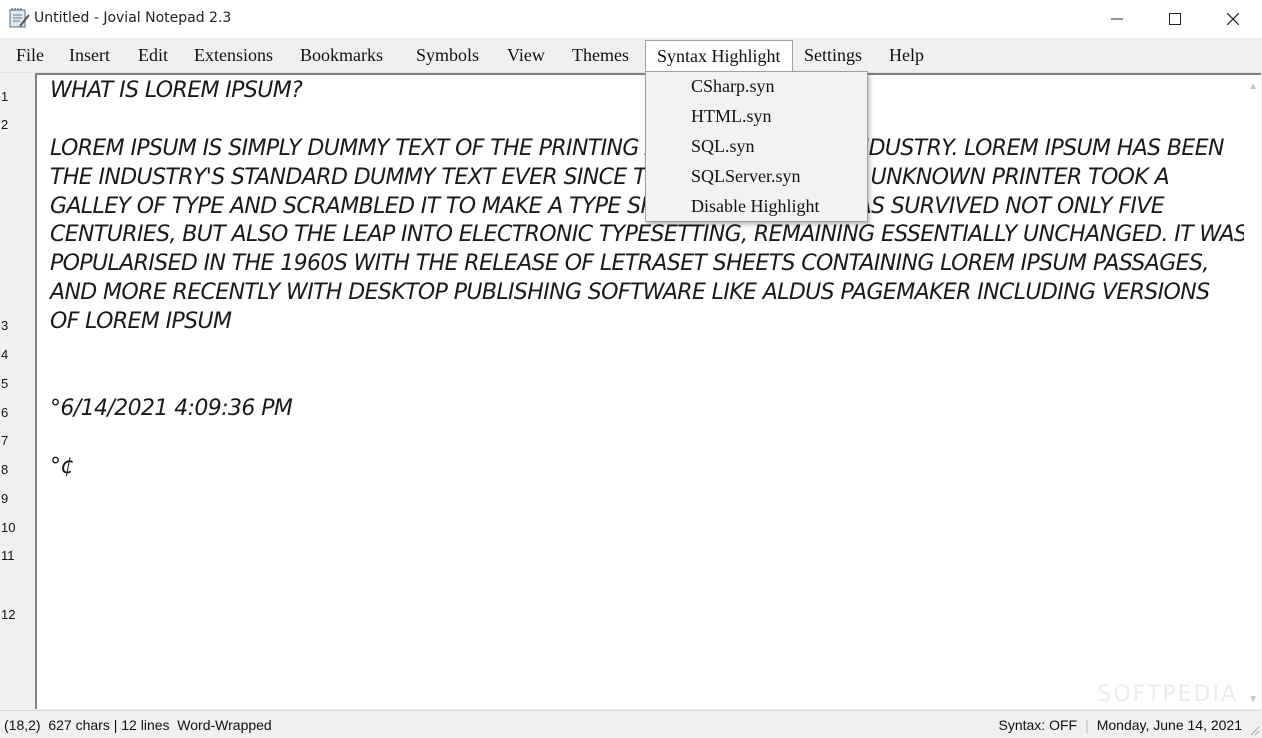 This screenshot has width=1262, height=738. What do you see at coordinates (5, 383) in the screenshot?
I see `line-number: 5` at bounding box center [5, 383].